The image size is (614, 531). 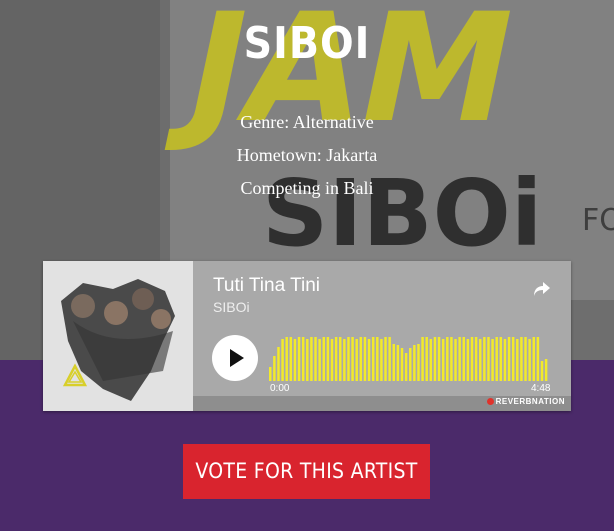 I want to click on time-start: 0:00, so click(x=280, y=388).